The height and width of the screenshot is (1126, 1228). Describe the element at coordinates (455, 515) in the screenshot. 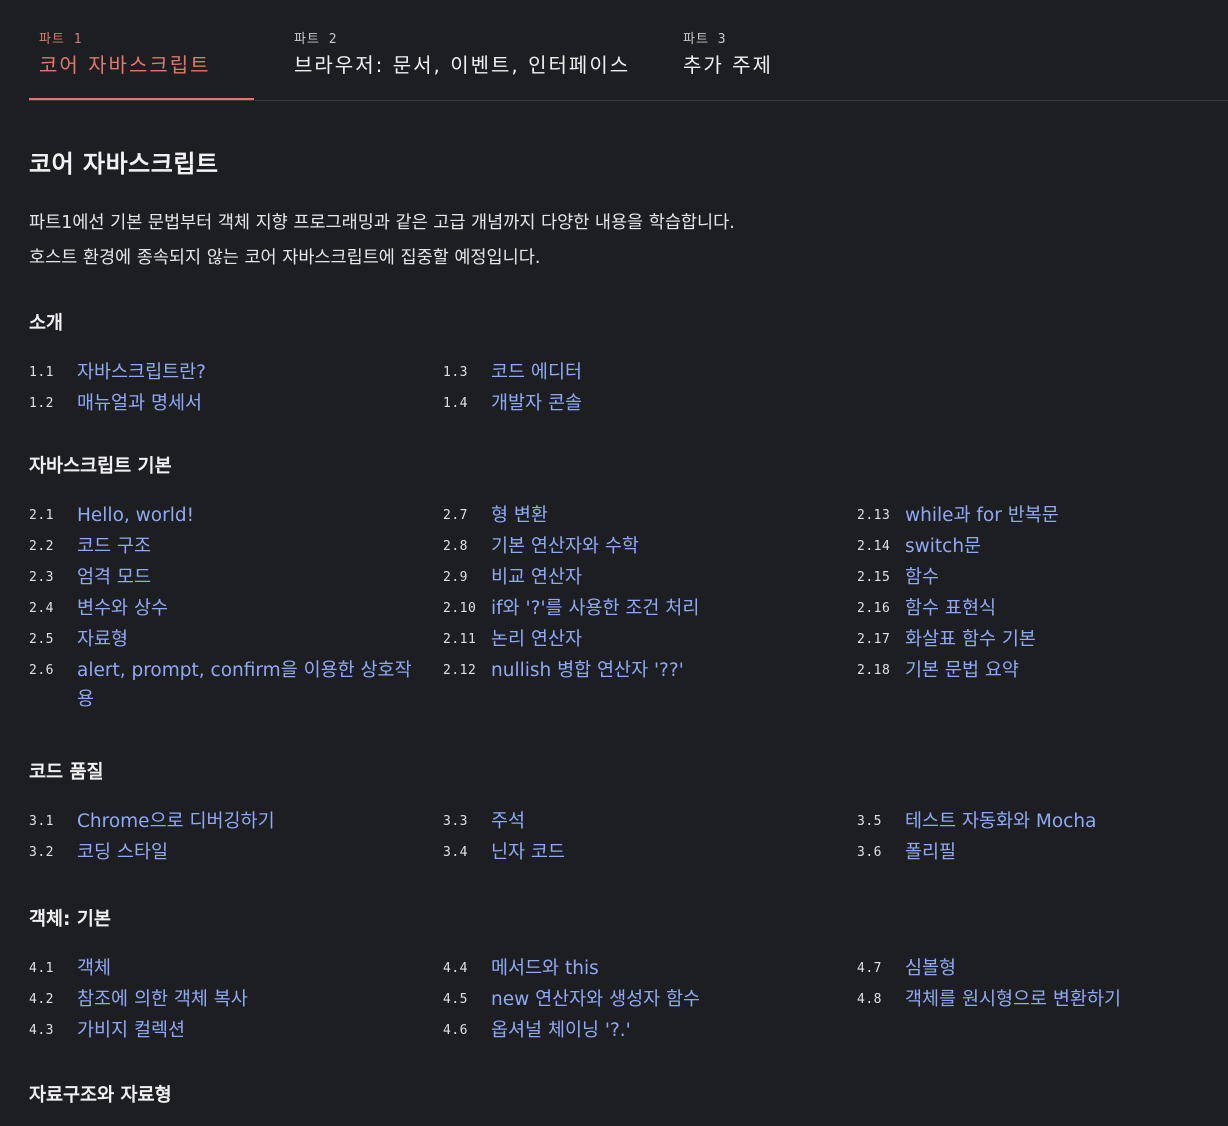

I see `chapter-number: 2.7` at that location.